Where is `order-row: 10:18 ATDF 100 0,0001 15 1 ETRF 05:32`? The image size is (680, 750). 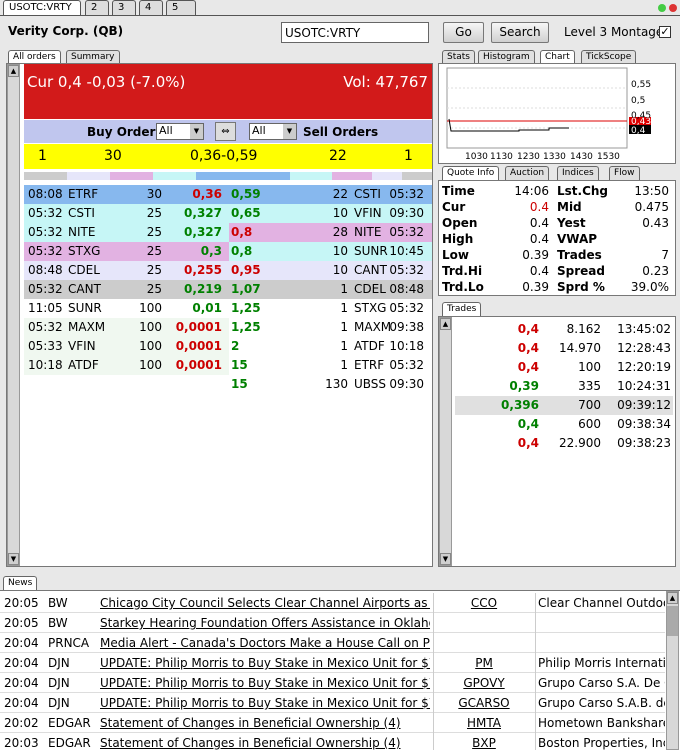 order-row: 10:18 ATDF 100 0,0001 15 1 ETRF 05:32 is located at coordinates (228, 365).